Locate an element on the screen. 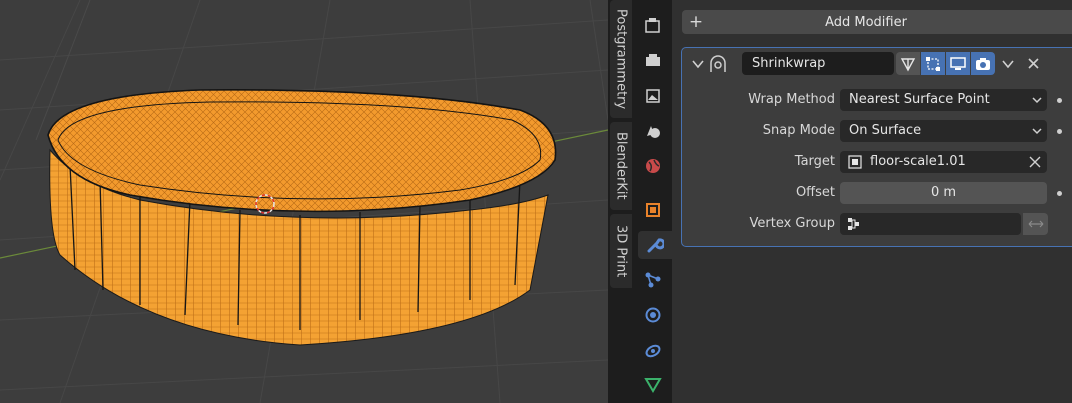 This screenshot has width=1072, height=403. edit-mode-icon is located at coordinates (933, 63).